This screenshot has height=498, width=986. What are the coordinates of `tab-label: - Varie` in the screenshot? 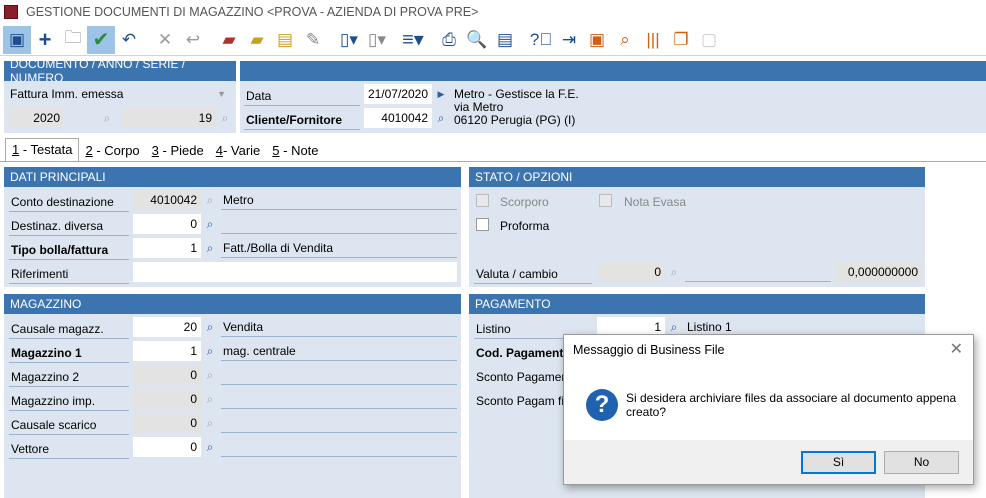 It's located at (241, 150).